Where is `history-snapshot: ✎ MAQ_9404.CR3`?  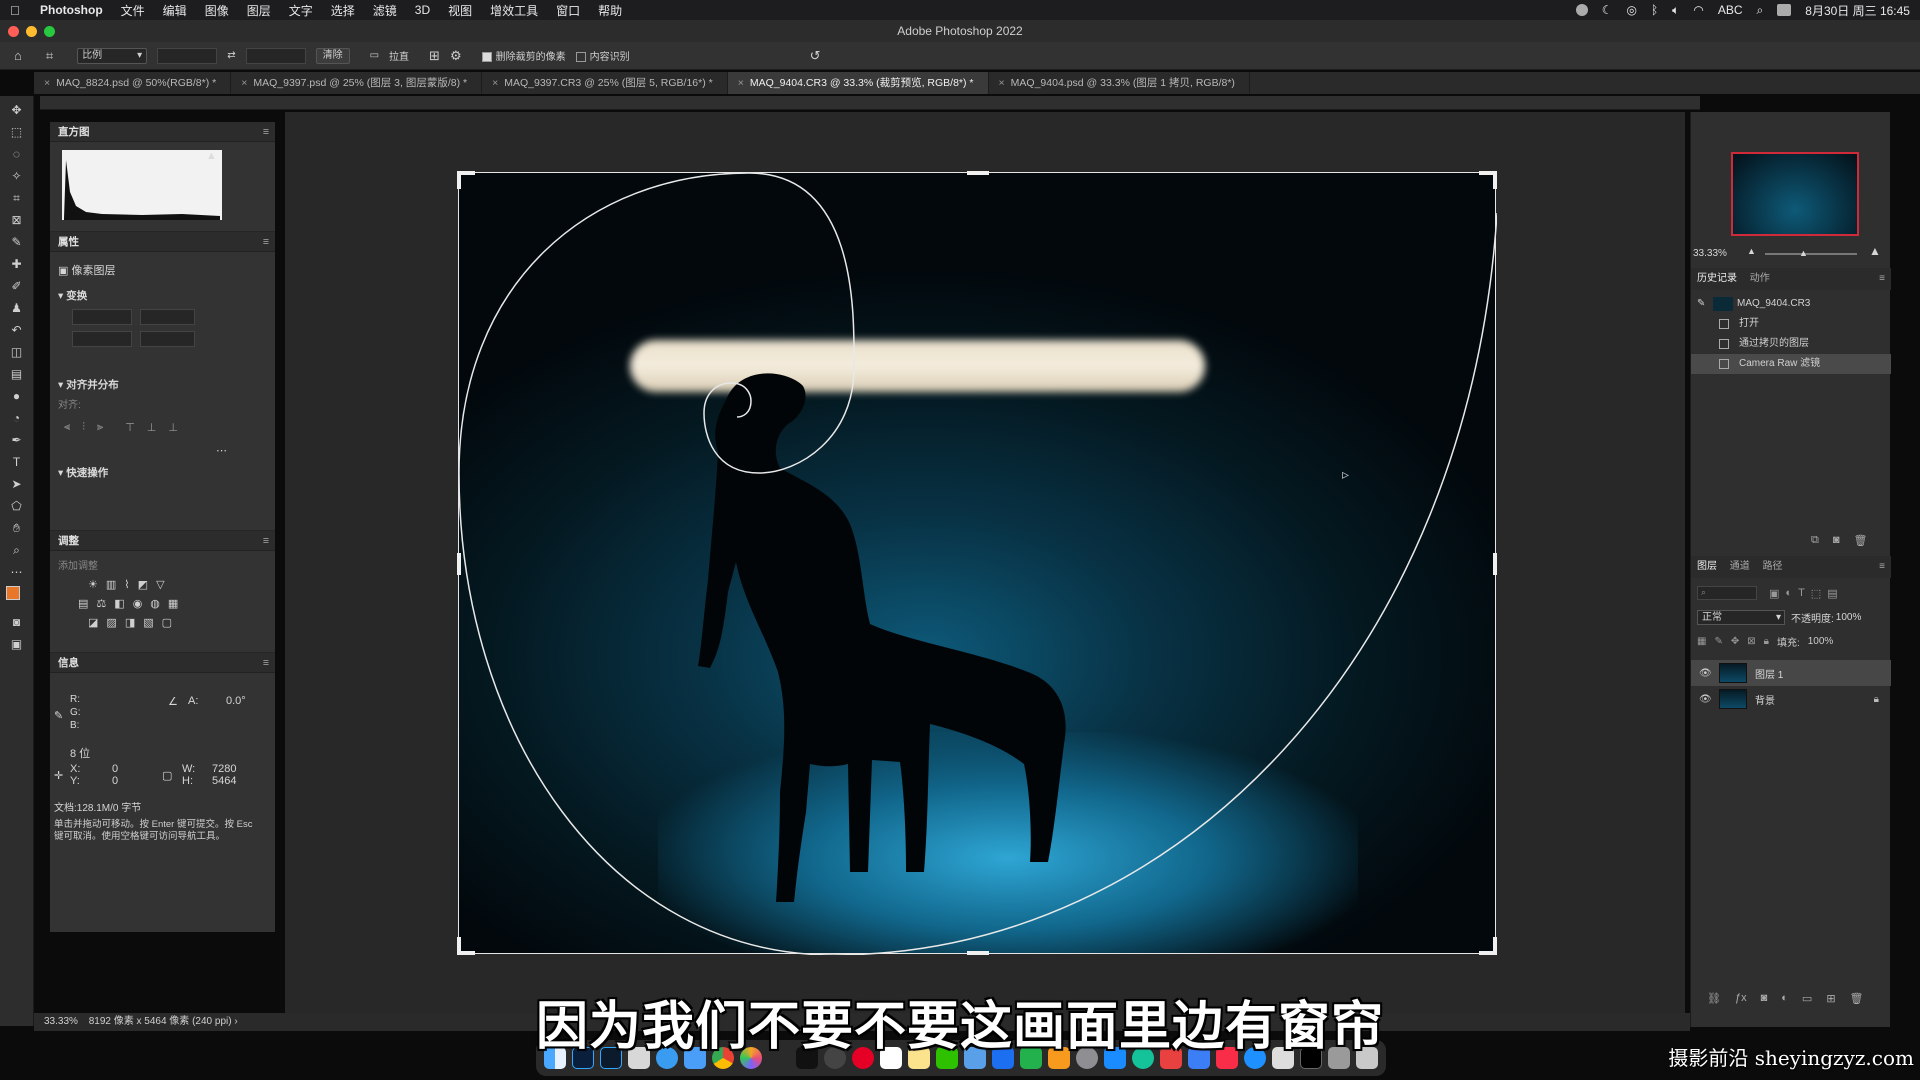
history-snapshot: ✎ MAQ_9404.CR3 is located at coordinates (1791, 304).